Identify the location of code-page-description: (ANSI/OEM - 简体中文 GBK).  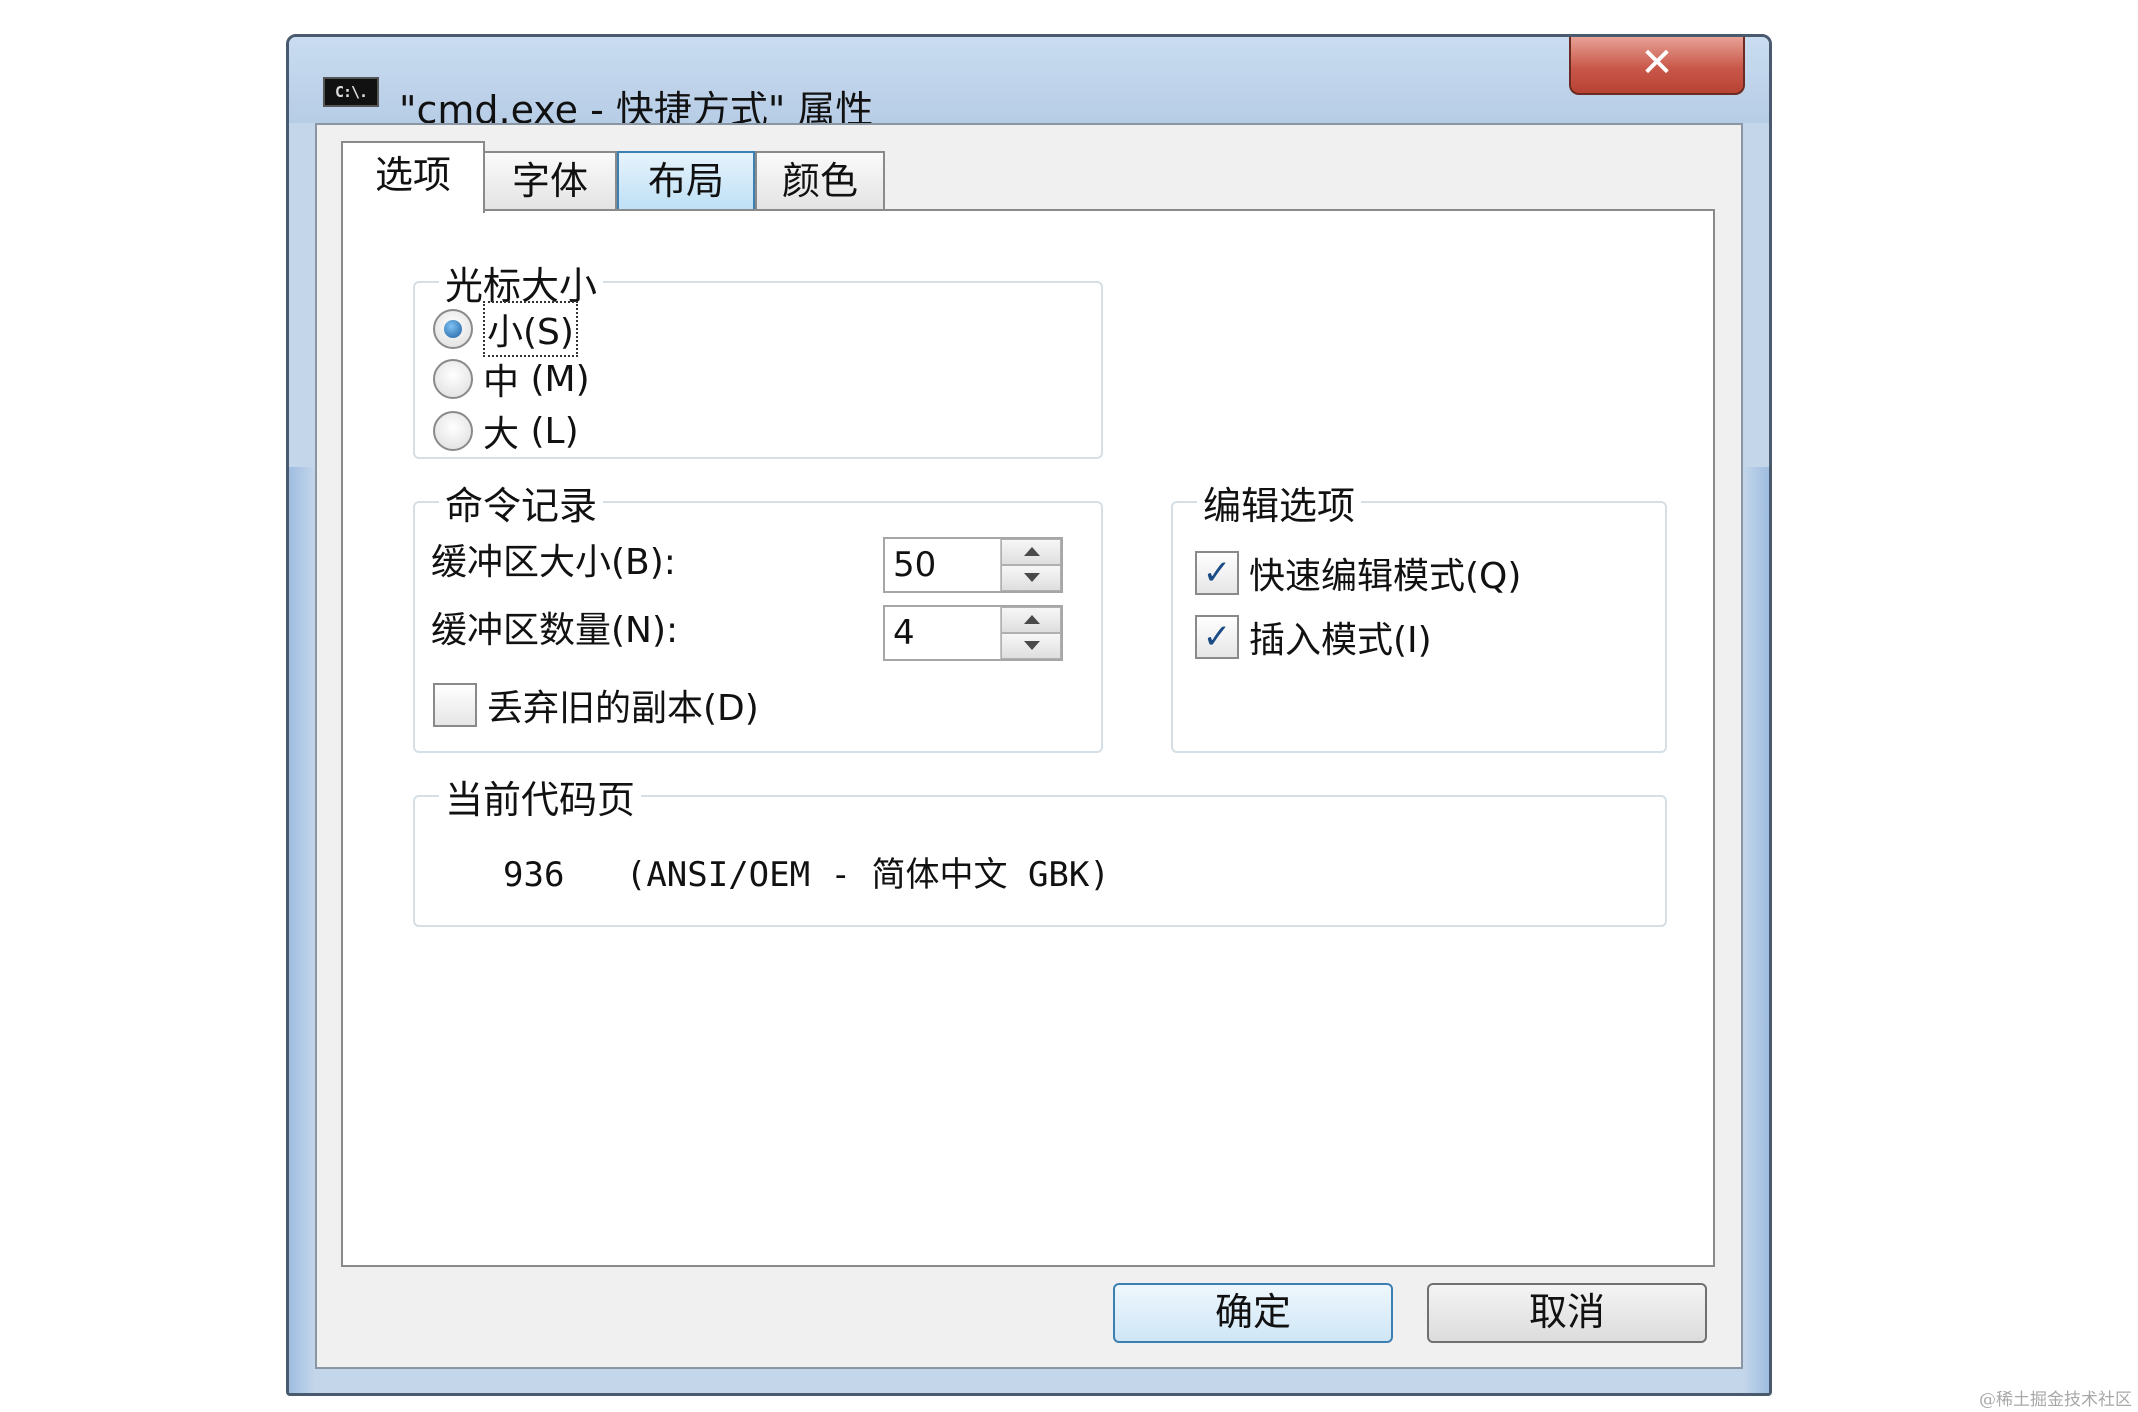
(867, 875).